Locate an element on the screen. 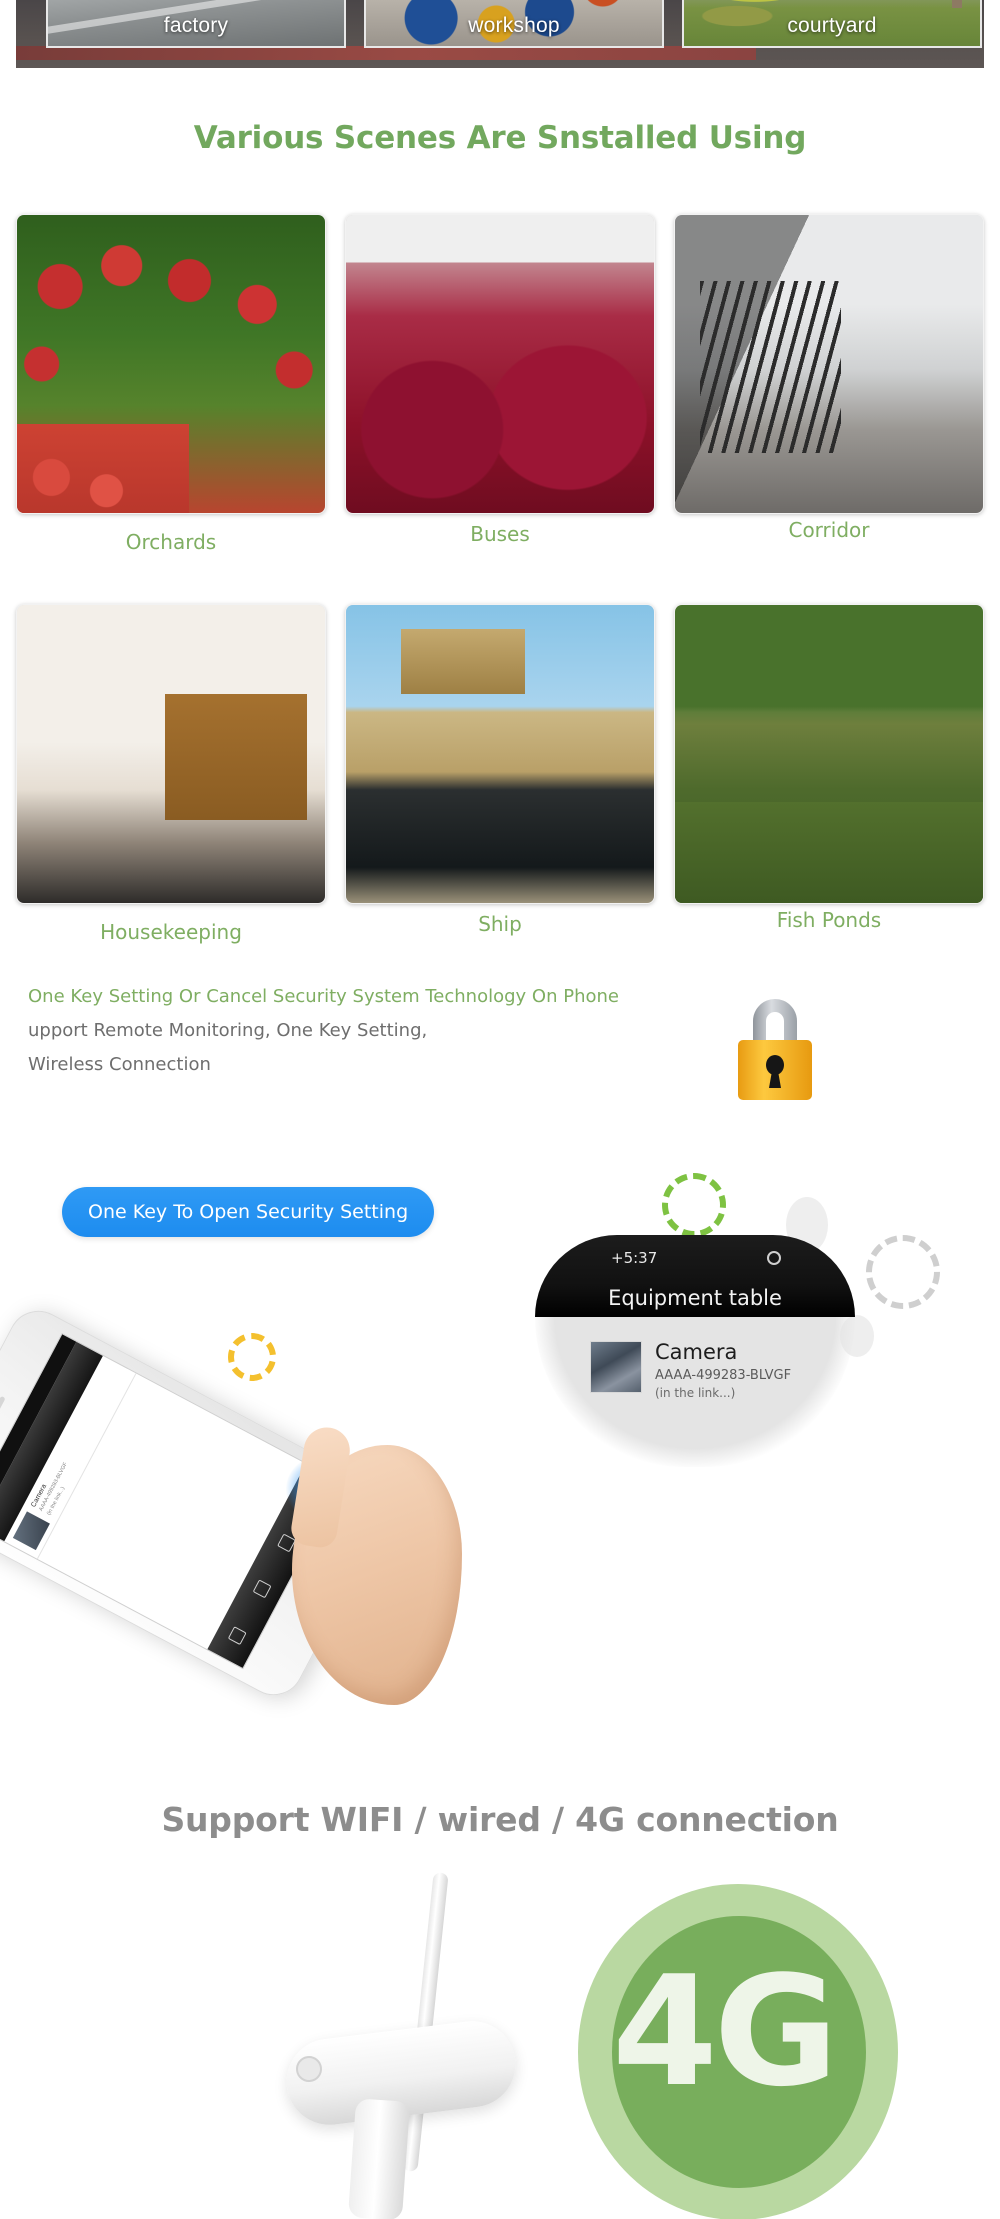 The width and height of the screenshot is (1000, 2219). banner-tile-list: factory workshop courtyard is located at coordinates (514, 24).